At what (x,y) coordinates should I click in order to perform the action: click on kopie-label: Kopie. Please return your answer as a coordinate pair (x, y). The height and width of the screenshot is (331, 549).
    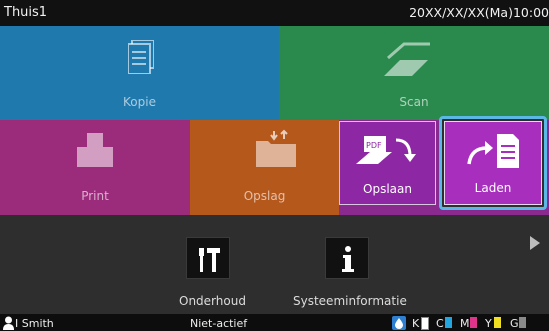
    Looking at the image, I should click on (139, 102).